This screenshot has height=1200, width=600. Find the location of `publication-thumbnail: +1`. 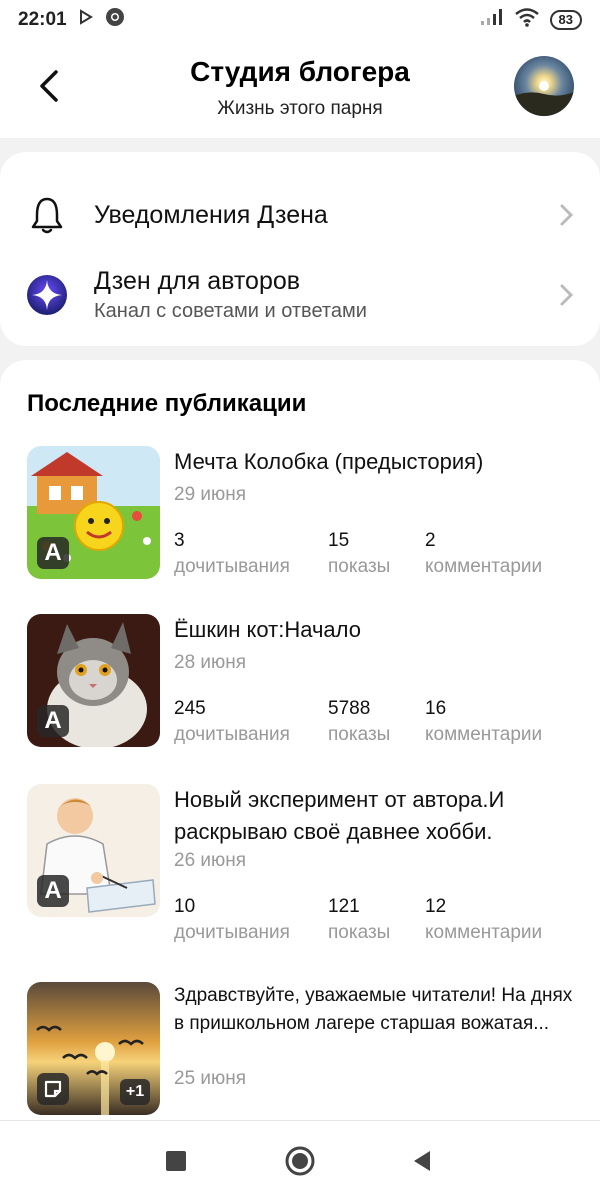

publication-thumbnail: +1 is located at coordinates (93, 1048).